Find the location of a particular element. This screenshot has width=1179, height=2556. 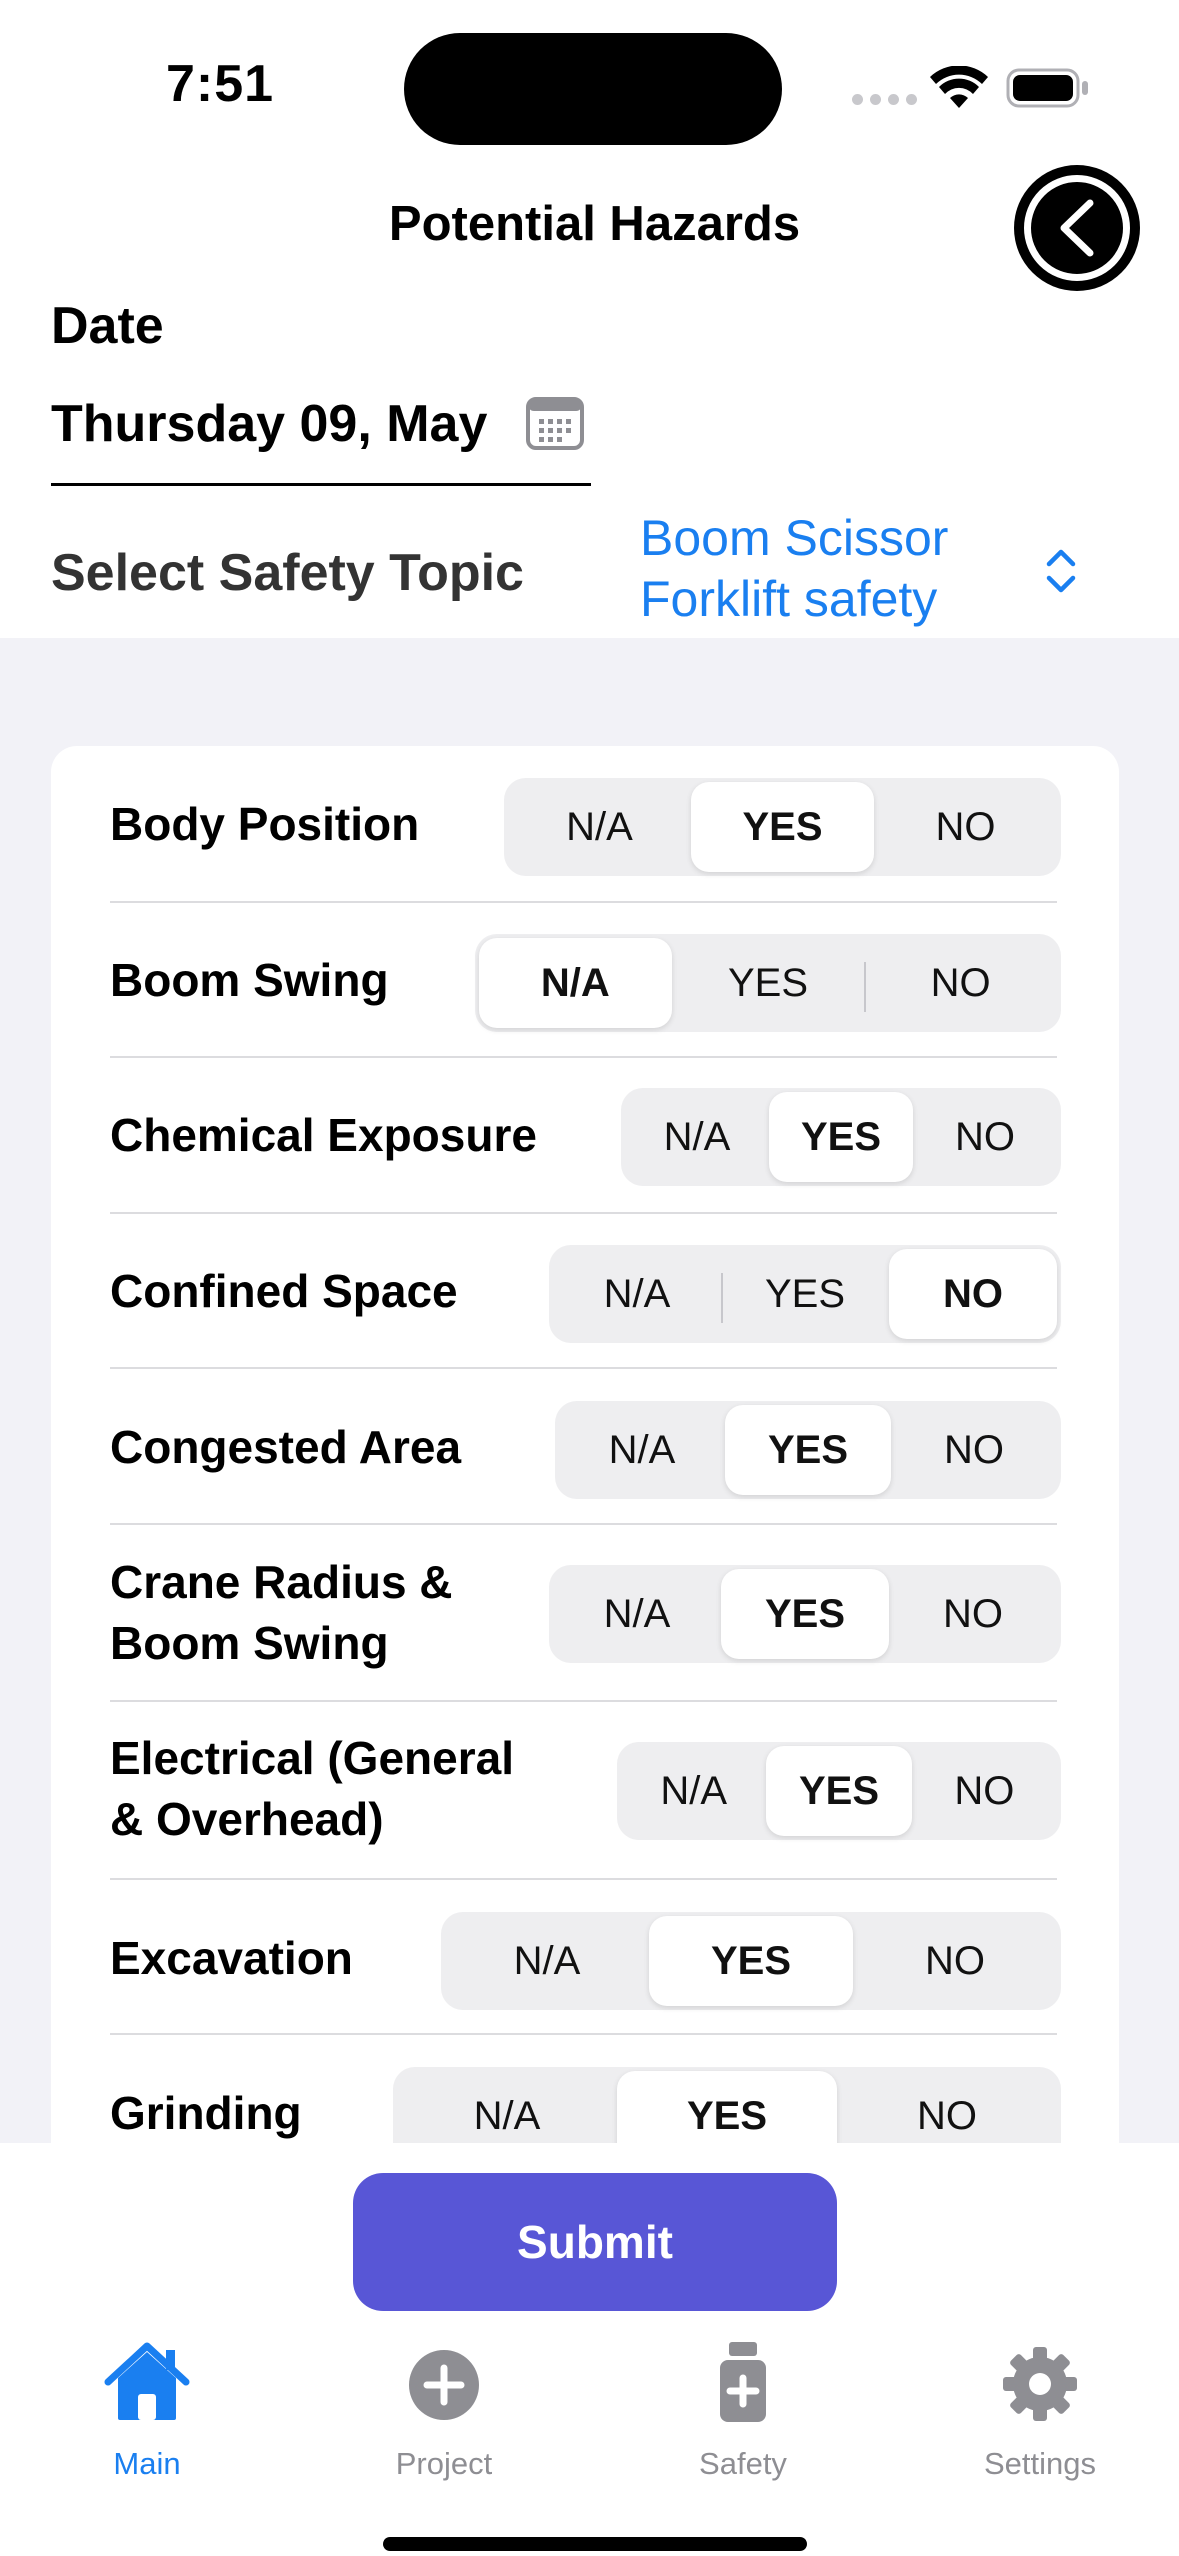

hazard-row-grinding: Grinding N/A YES NO is located at coordinates (585, 2089).